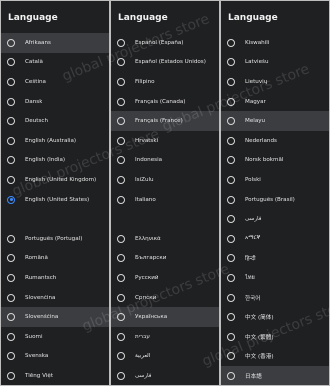  Describe the element at coordinates (146, 297) in the screenshot. I see `language-label: Српски` at that location.